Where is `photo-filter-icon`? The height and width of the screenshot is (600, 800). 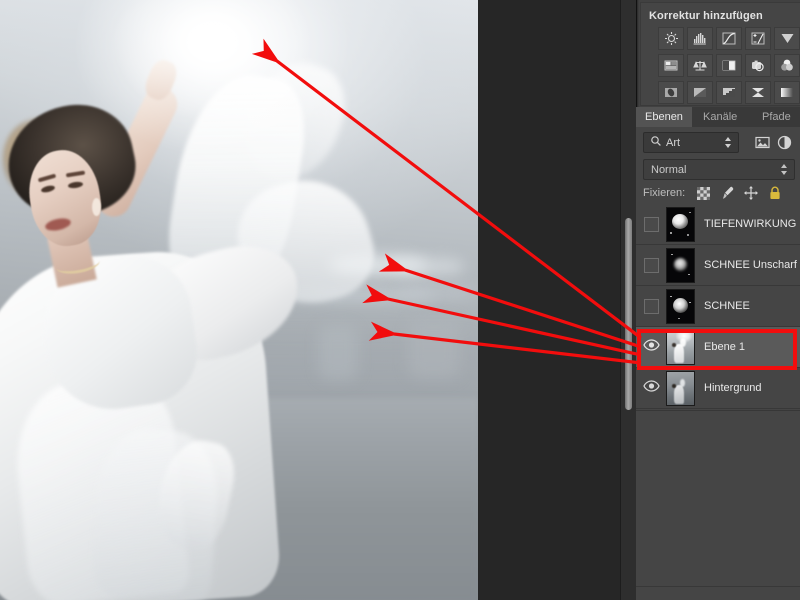 photo-filter-icon is located at coordinates (758, 65).